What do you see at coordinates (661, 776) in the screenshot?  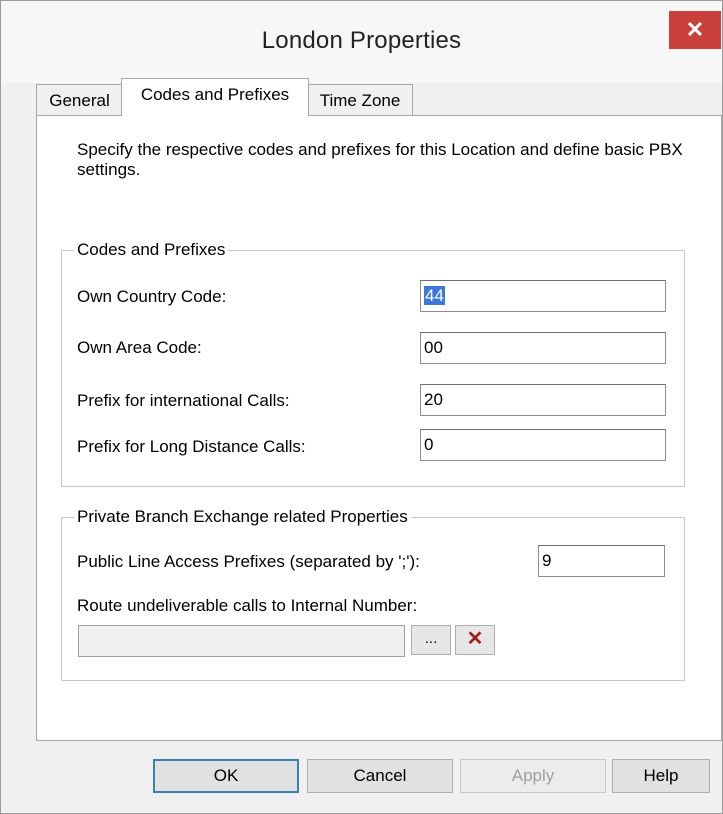 I see `help-button: Help` at bounding box center [661, 776].